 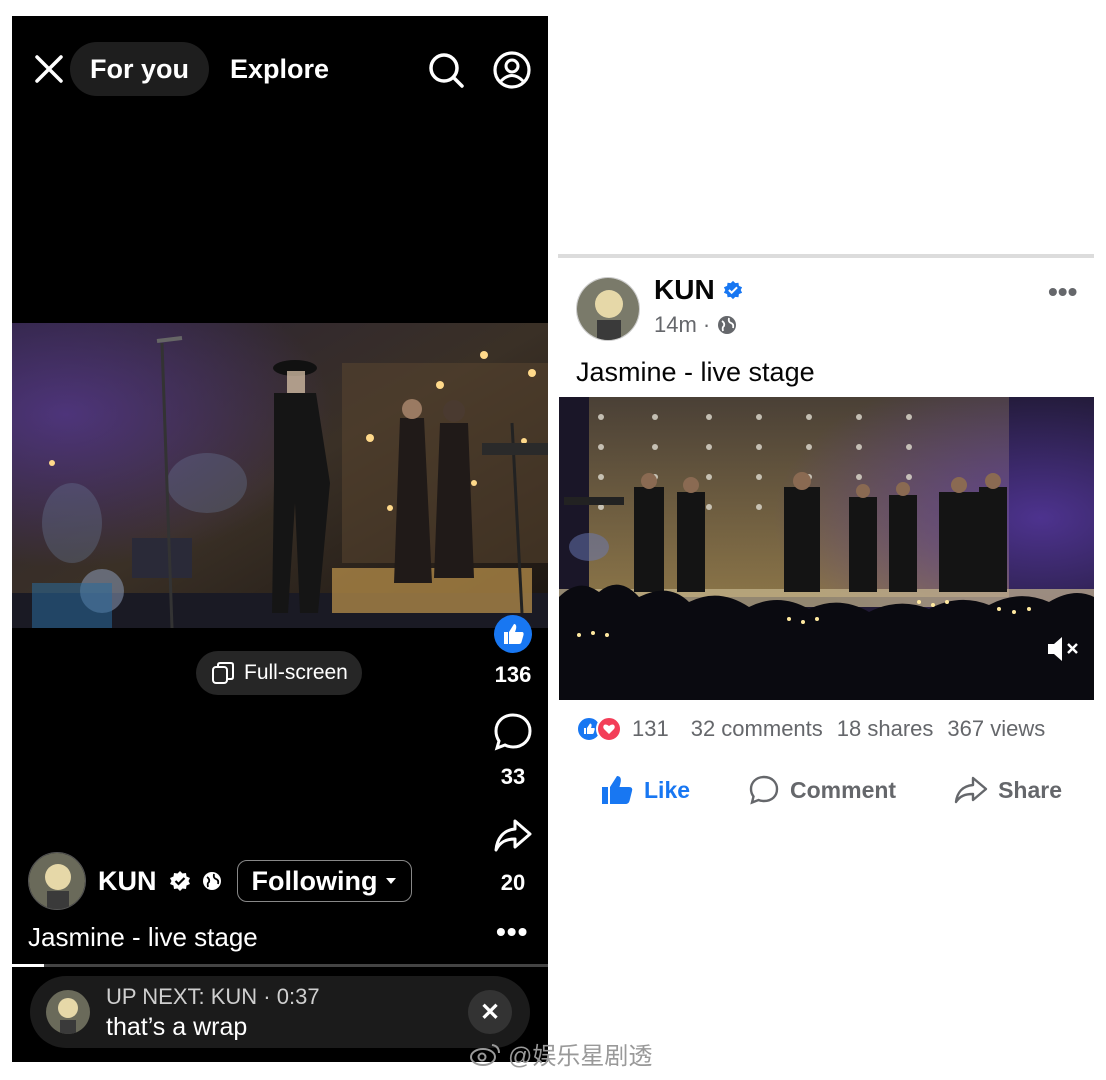 I want to click on engagement-counts: 32 comments 18 shares 367 views, so click(x=868, y=729).